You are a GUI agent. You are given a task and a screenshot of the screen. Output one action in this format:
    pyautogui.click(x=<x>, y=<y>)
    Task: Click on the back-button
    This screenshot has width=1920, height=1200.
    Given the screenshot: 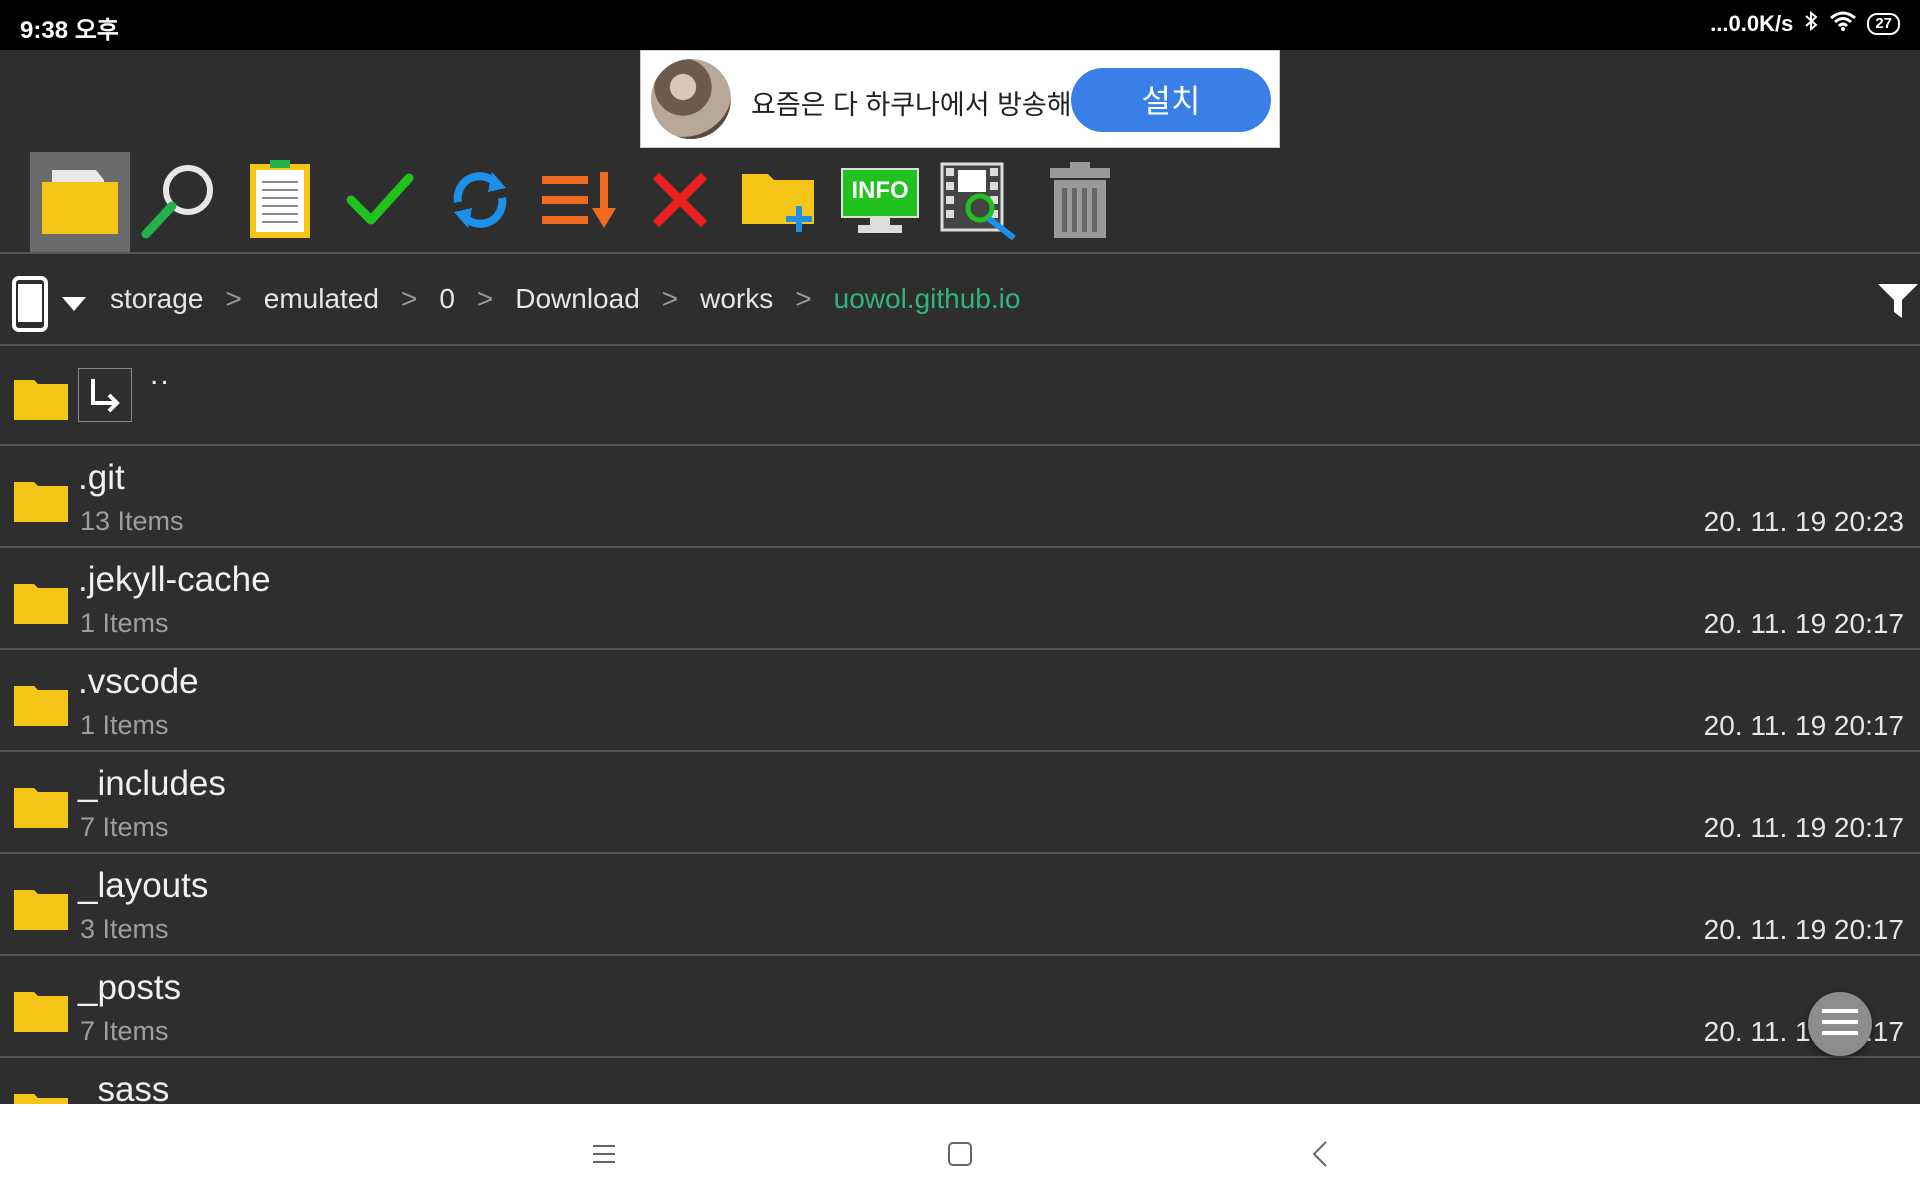 What is the action you would take?
    pyautogui.click(x=1320, y=1156)
    